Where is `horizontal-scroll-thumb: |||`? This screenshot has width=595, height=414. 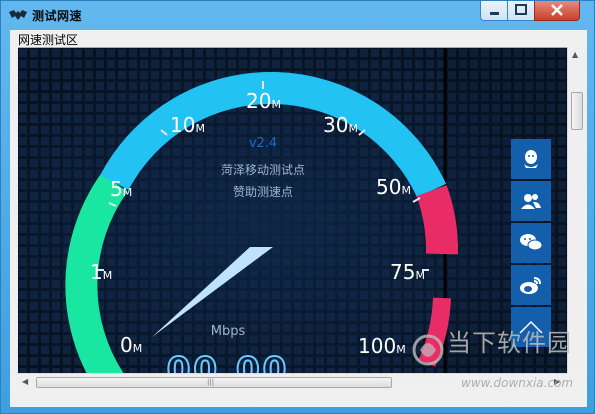 horizontal-scroll-thumb: ||| is located at coordinates (214, 382).